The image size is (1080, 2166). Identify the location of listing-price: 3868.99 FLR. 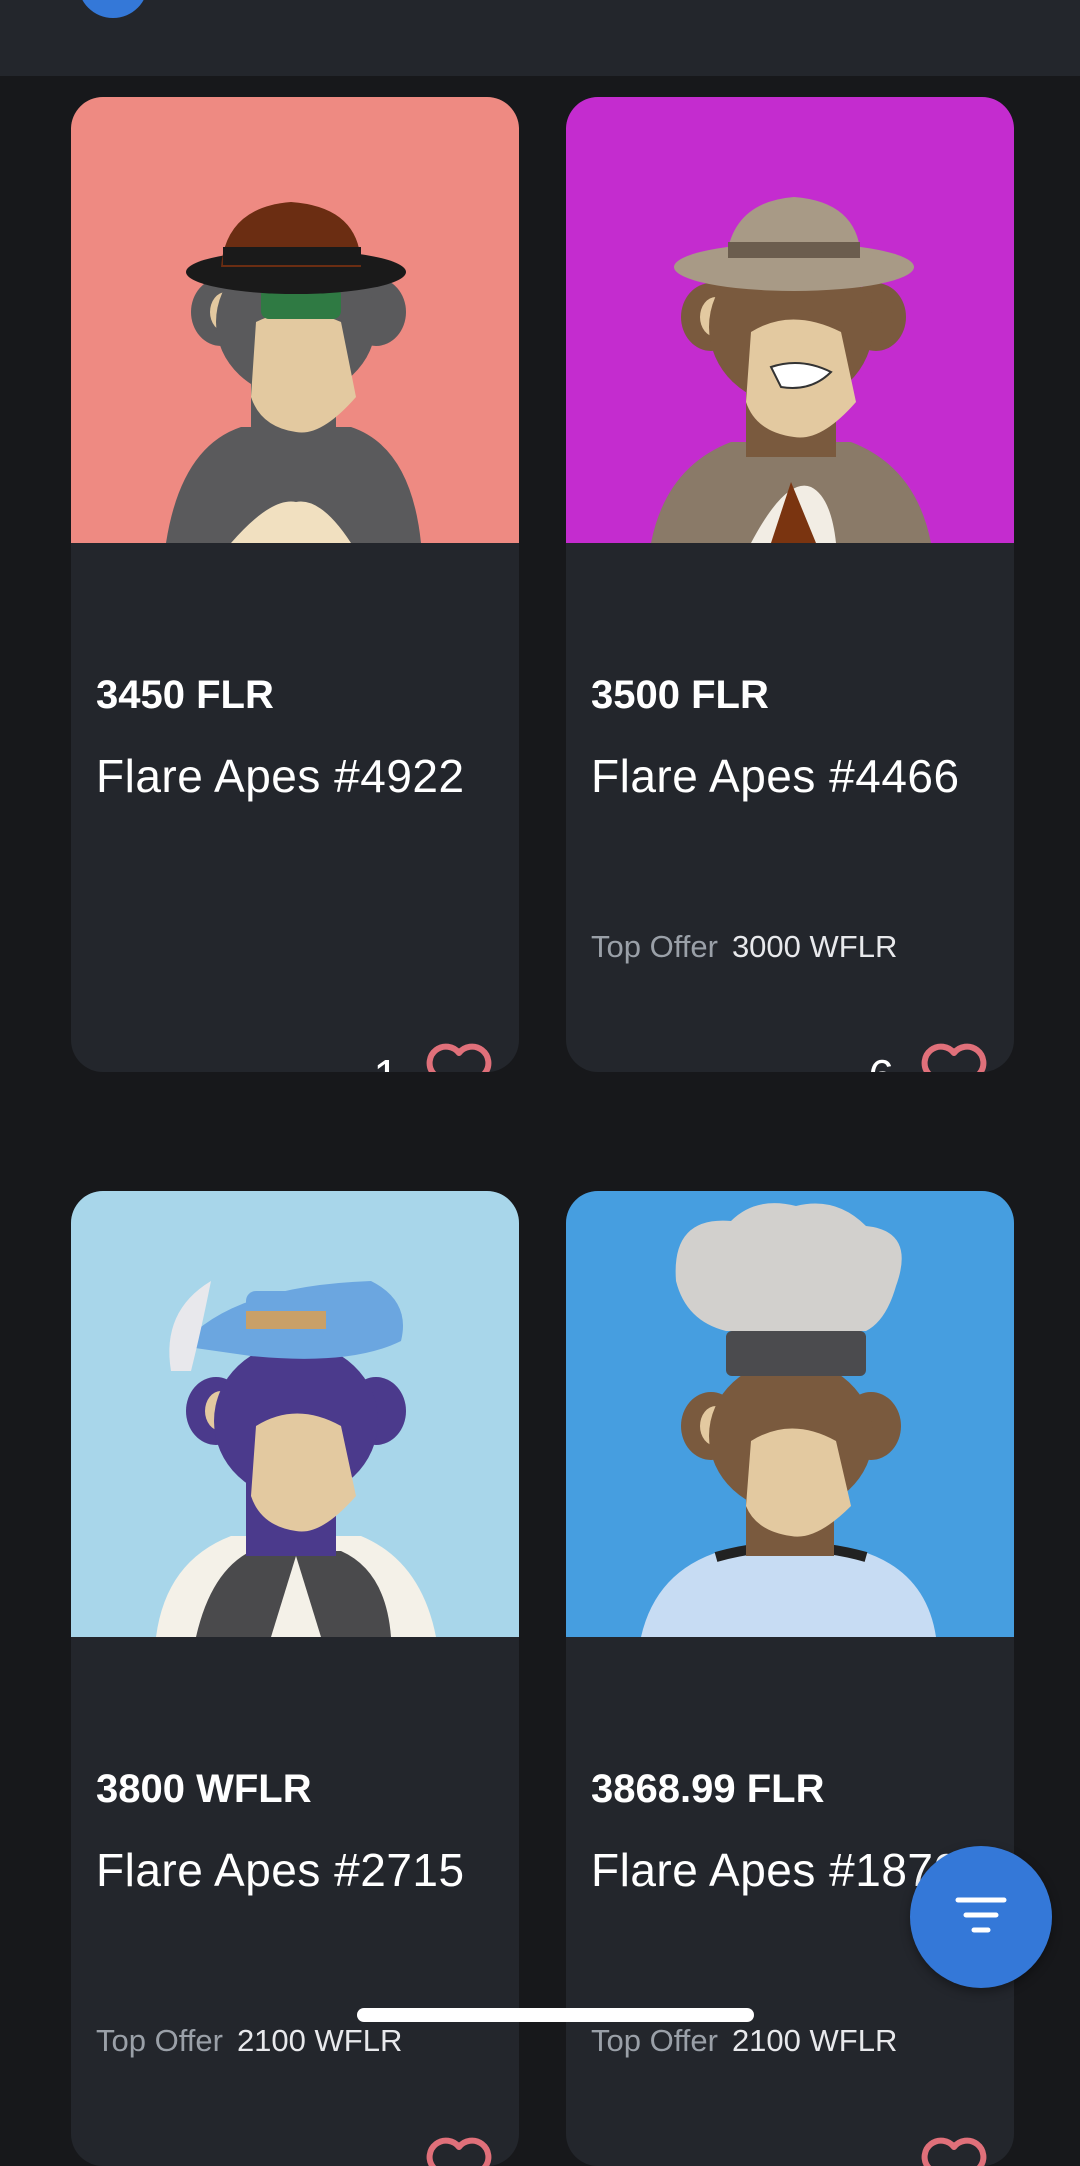
(708, 1789).